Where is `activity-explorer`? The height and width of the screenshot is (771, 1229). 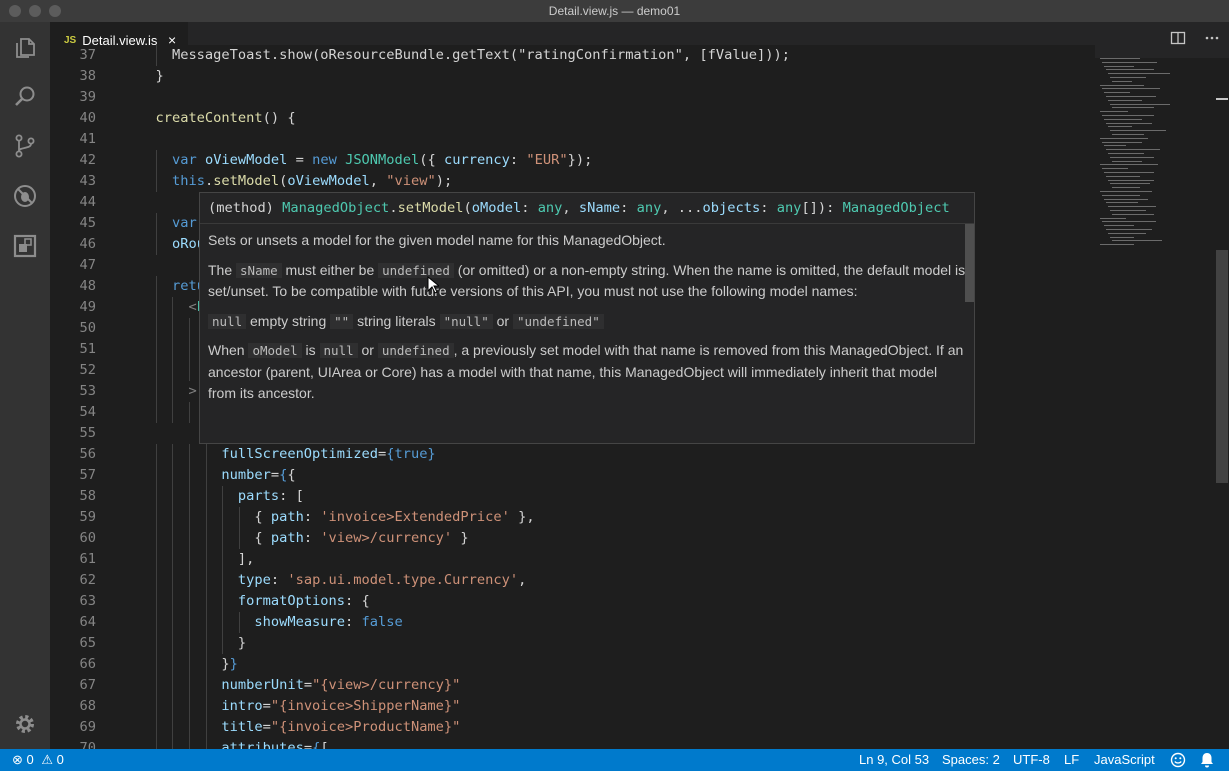
activity-explorer is located at coordinates (25, 48).